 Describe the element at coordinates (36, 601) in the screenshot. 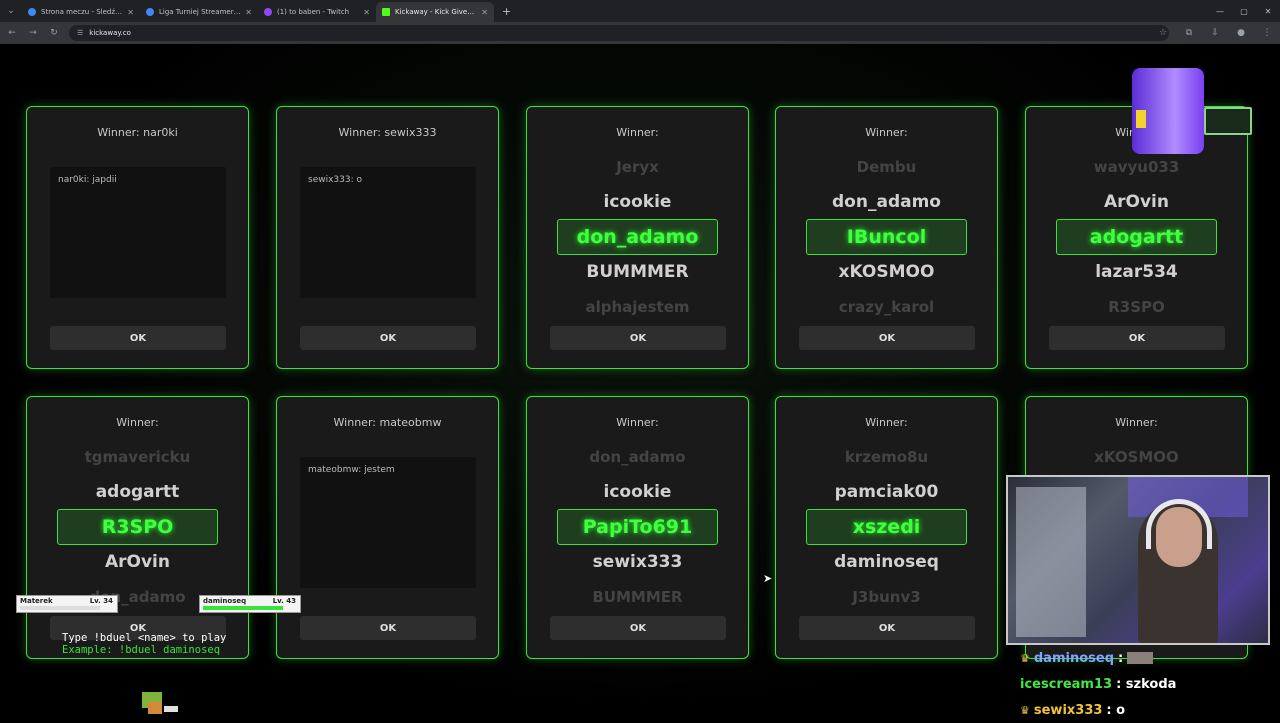

I see `duel-player-name: Materek` at that location.